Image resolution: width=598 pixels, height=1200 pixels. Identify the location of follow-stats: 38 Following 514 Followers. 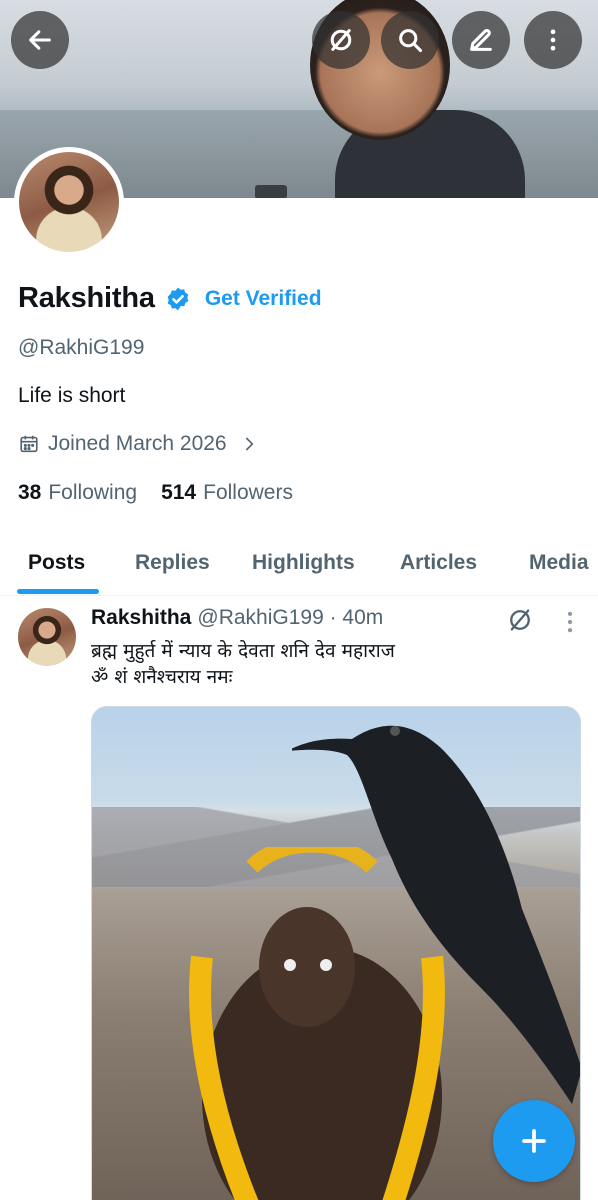
(167, 493).